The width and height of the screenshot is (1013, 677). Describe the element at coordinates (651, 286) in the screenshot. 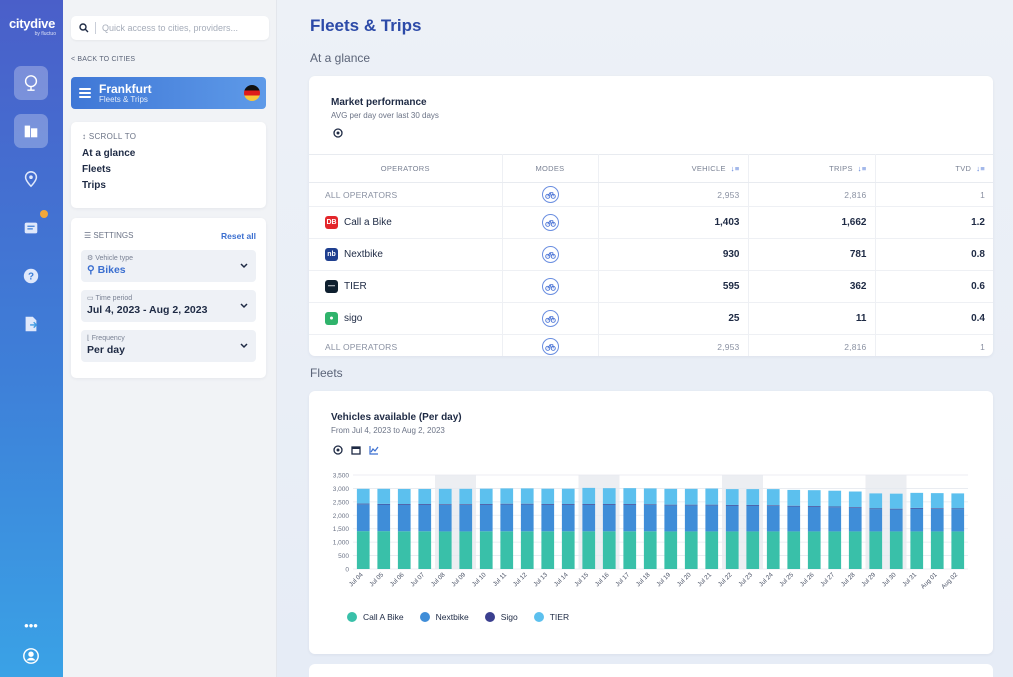

I see `table-row: — TIER 595 362 0.6` at that location.